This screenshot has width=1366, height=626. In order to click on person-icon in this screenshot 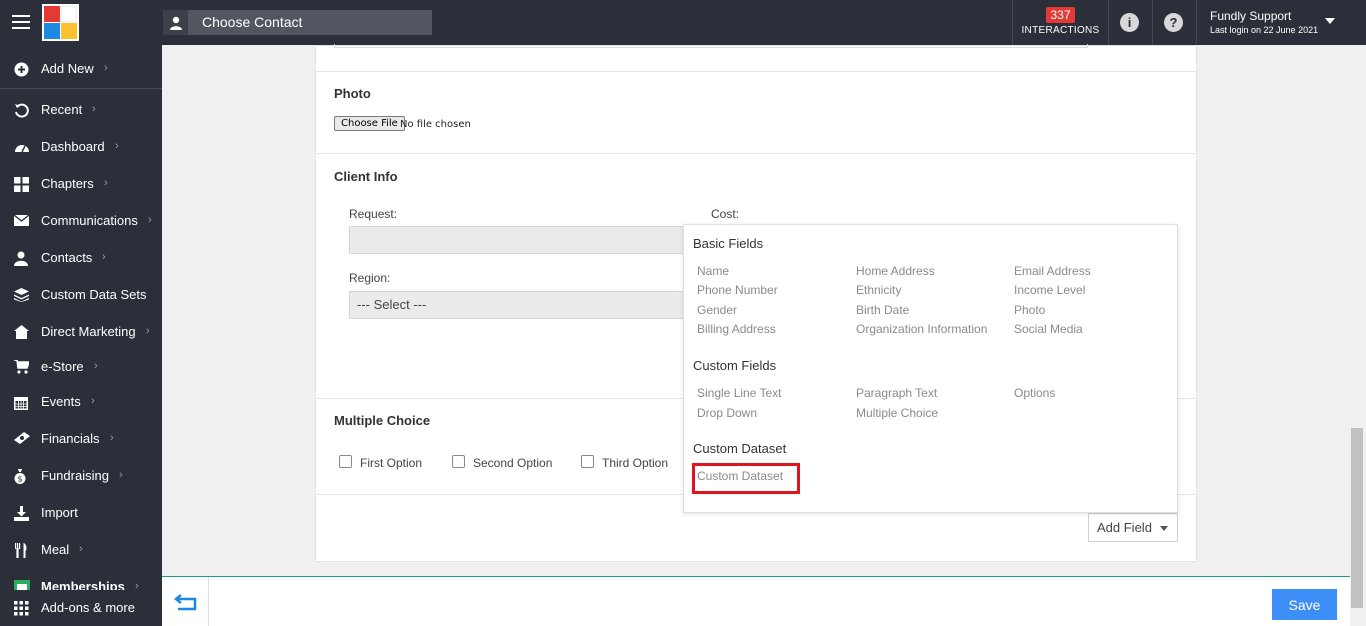, I will do `click(175, 22)`.